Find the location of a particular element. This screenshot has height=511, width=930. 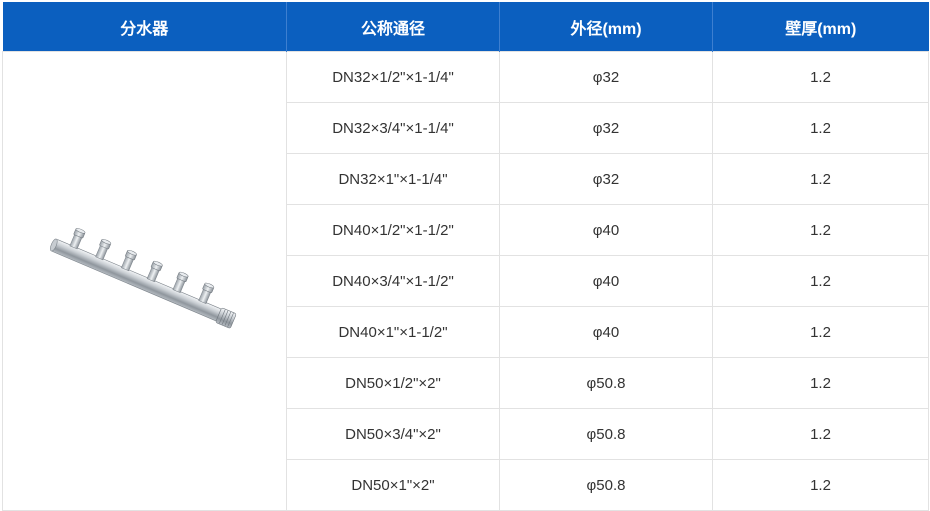

cell-nominal: DN50×1"×2" is located at coordinates (393, 485).